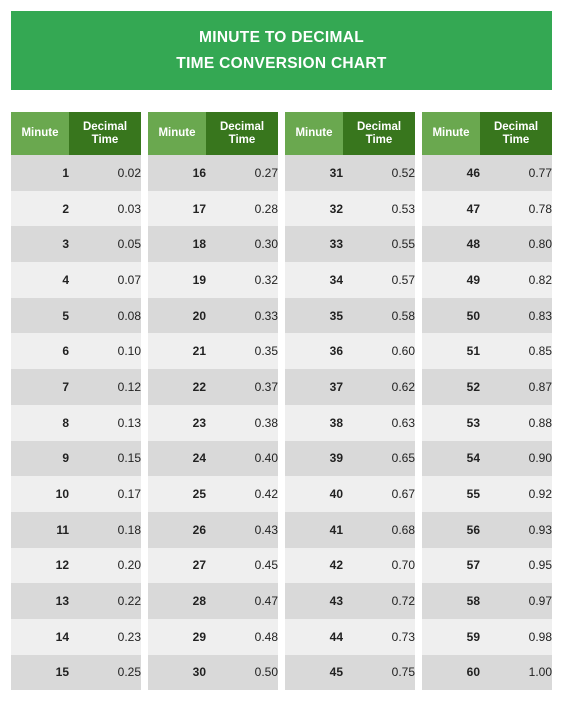 The height and width of the screenshot is (705, 563). I want to click on cell-decimal-time: 0.83, so click(516, 315).